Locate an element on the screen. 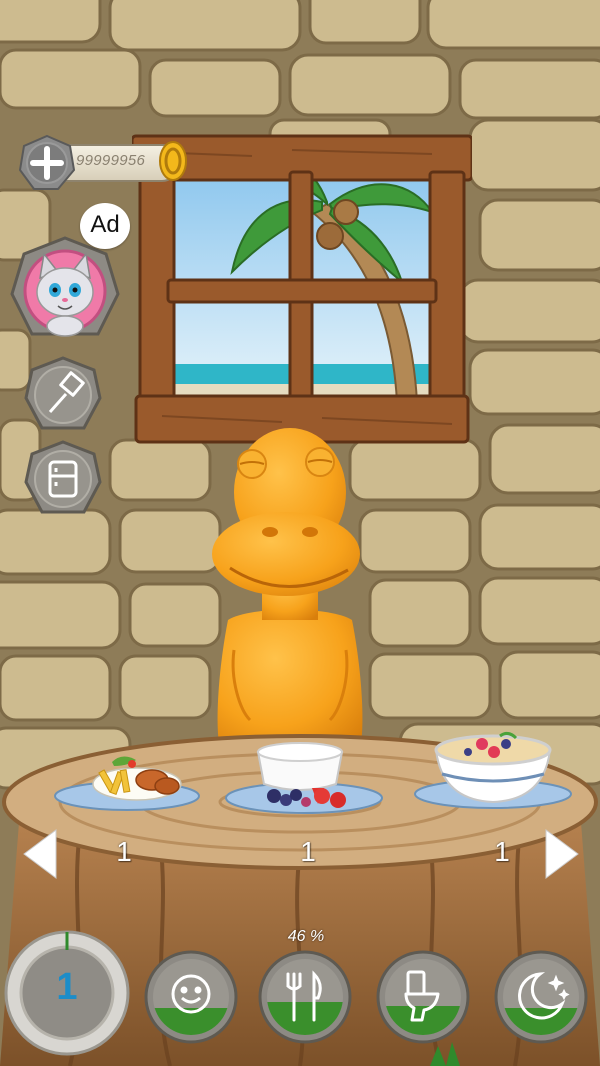  talking-cat-ad-button is located at coordinates (65, 291).